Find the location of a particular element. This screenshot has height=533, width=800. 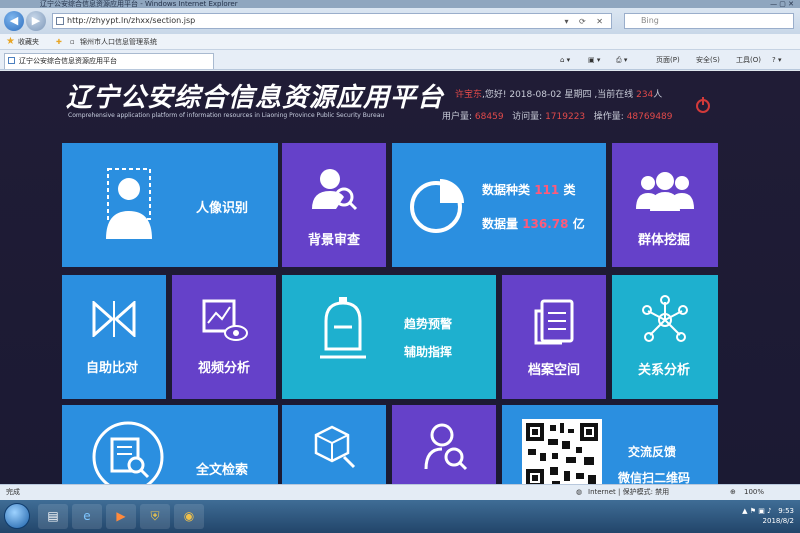

url-text: http://zhyypt.ln/zhxx/section.jsp is located at coordinates (131, 20).